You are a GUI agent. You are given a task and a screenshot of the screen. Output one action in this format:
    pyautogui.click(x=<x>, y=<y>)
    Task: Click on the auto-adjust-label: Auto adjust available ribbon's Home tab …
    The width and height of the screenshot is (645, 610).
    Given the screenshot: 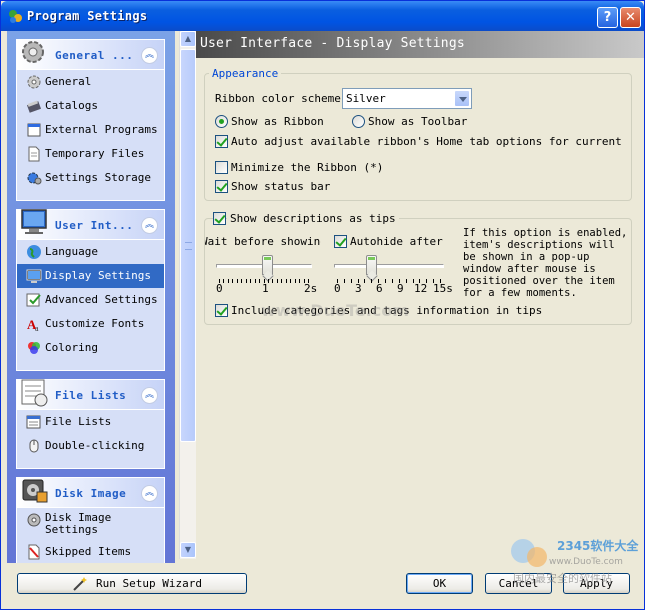 What is the action you would take?
    pyautogui.click(x=429, y=141)
    